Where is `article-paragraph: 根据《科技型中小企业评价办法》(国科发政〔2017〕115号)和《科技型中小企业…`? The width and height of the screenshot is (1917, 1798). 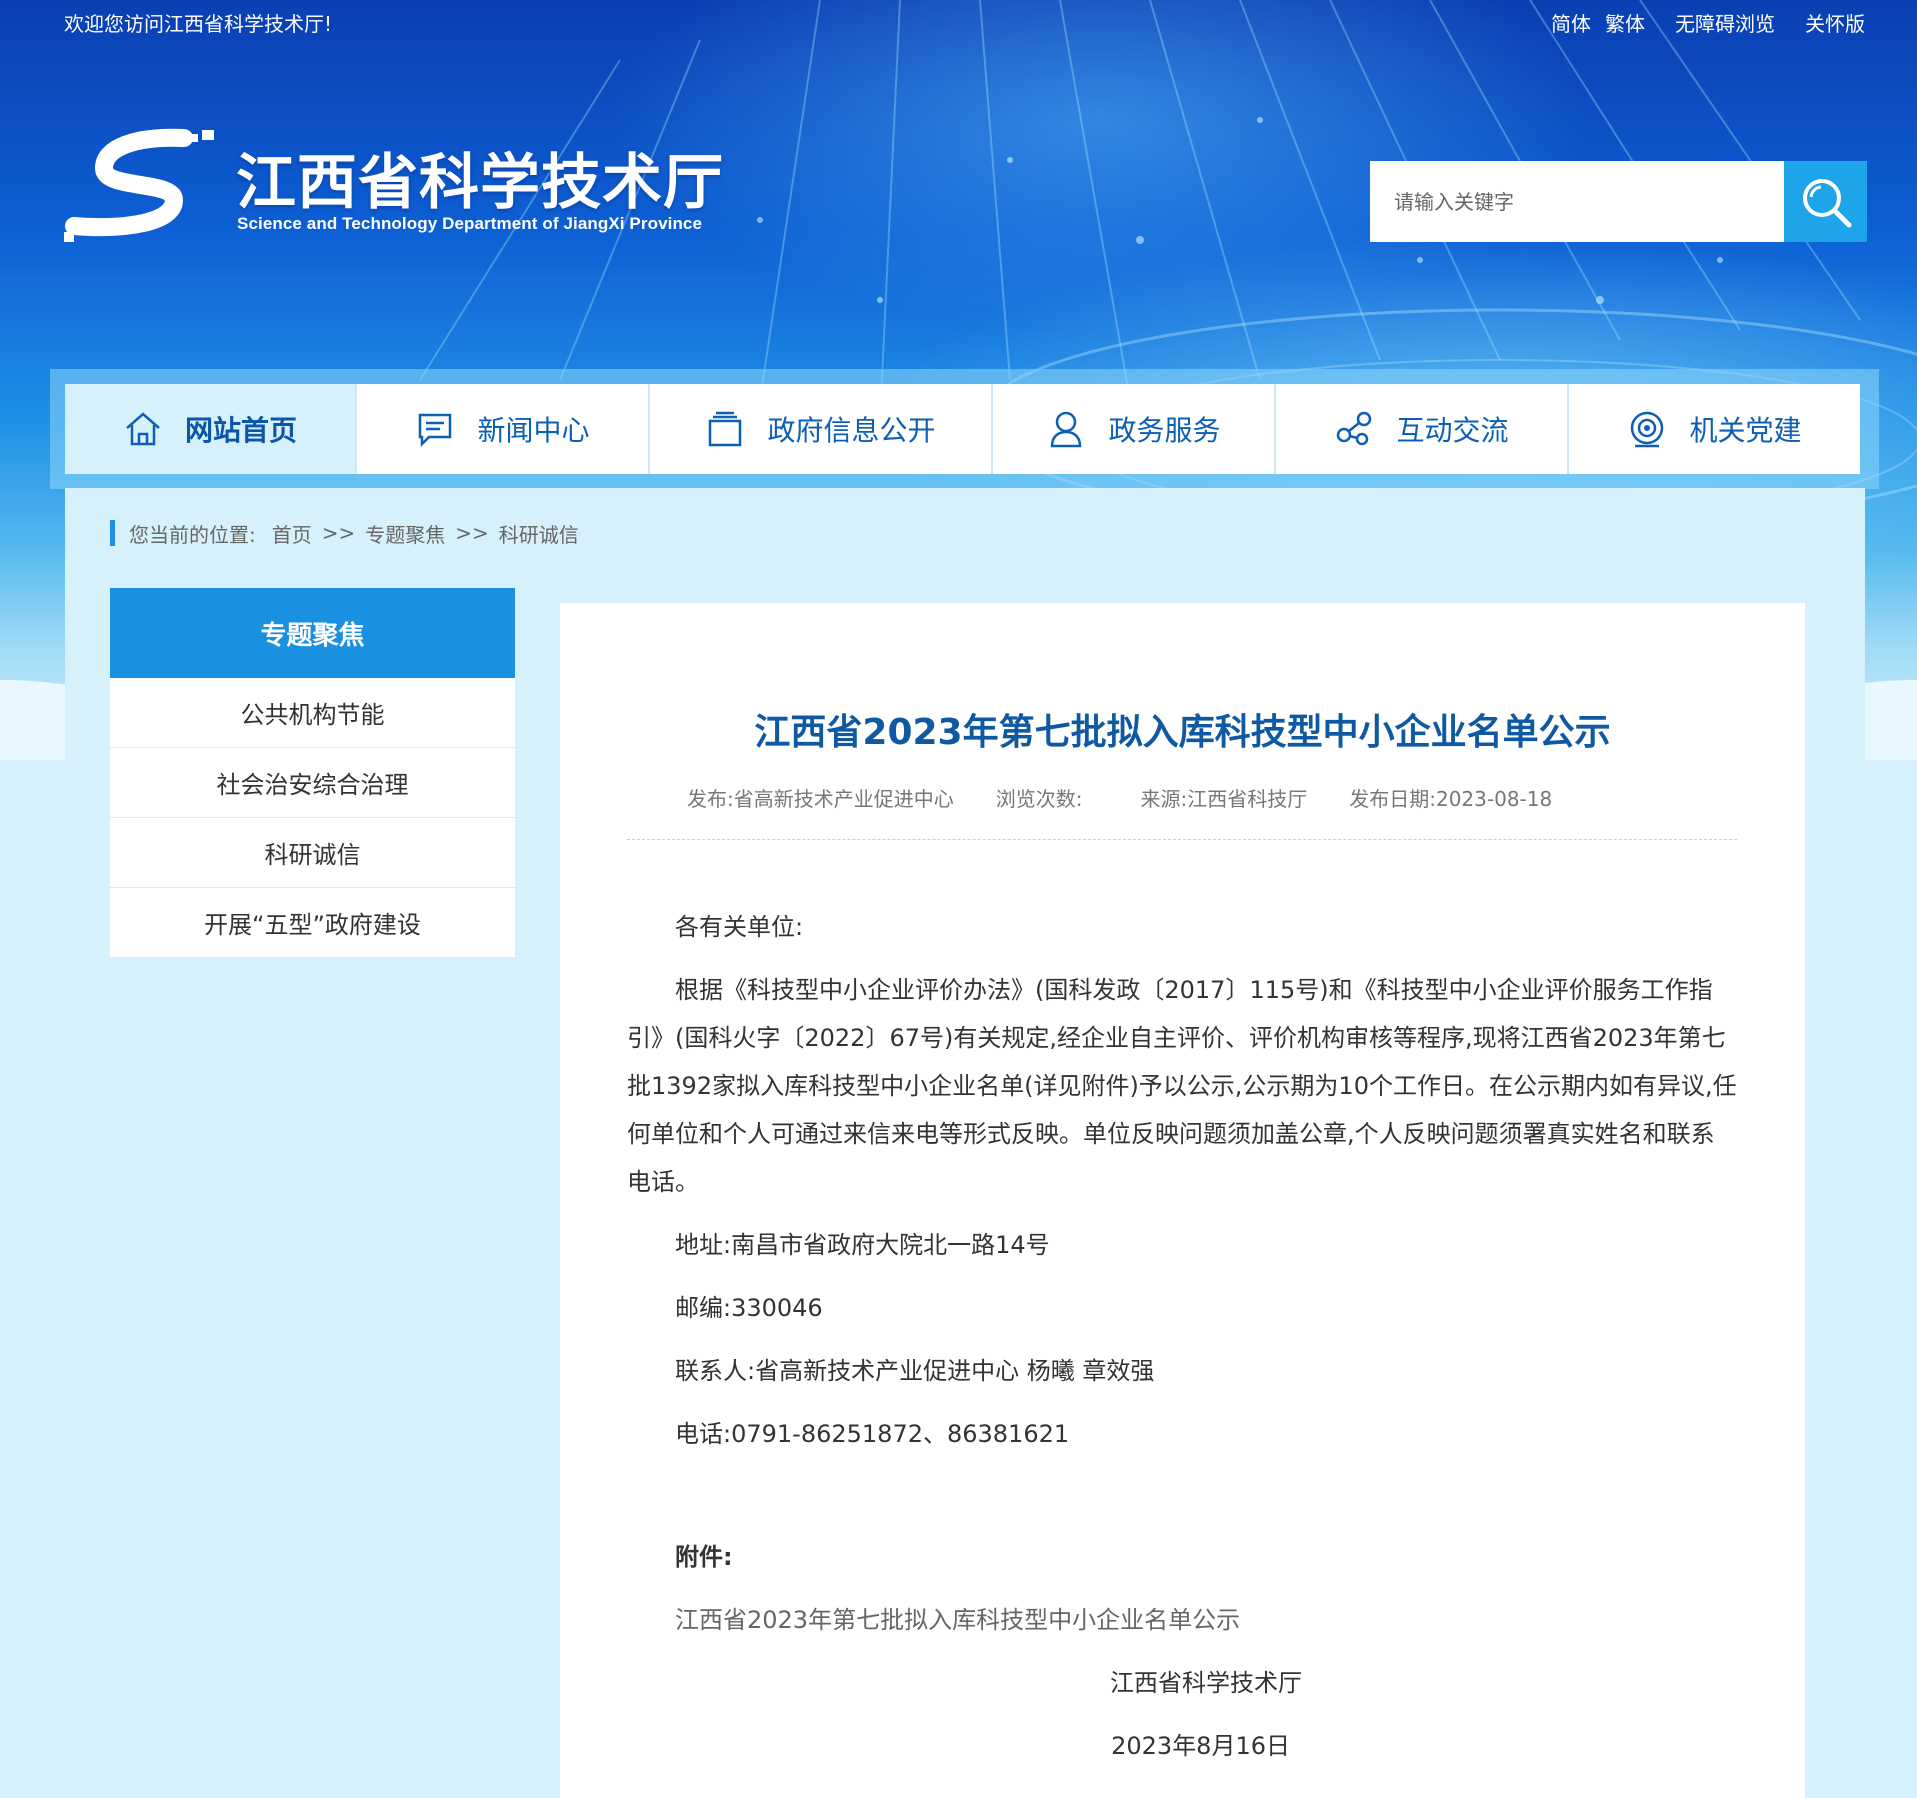
article-paragraph: 根据《科技型中小企业评价办法》(国科发政〔2017〕115号)和《科技型中小企业… is located at coordinates (1182, 1086).